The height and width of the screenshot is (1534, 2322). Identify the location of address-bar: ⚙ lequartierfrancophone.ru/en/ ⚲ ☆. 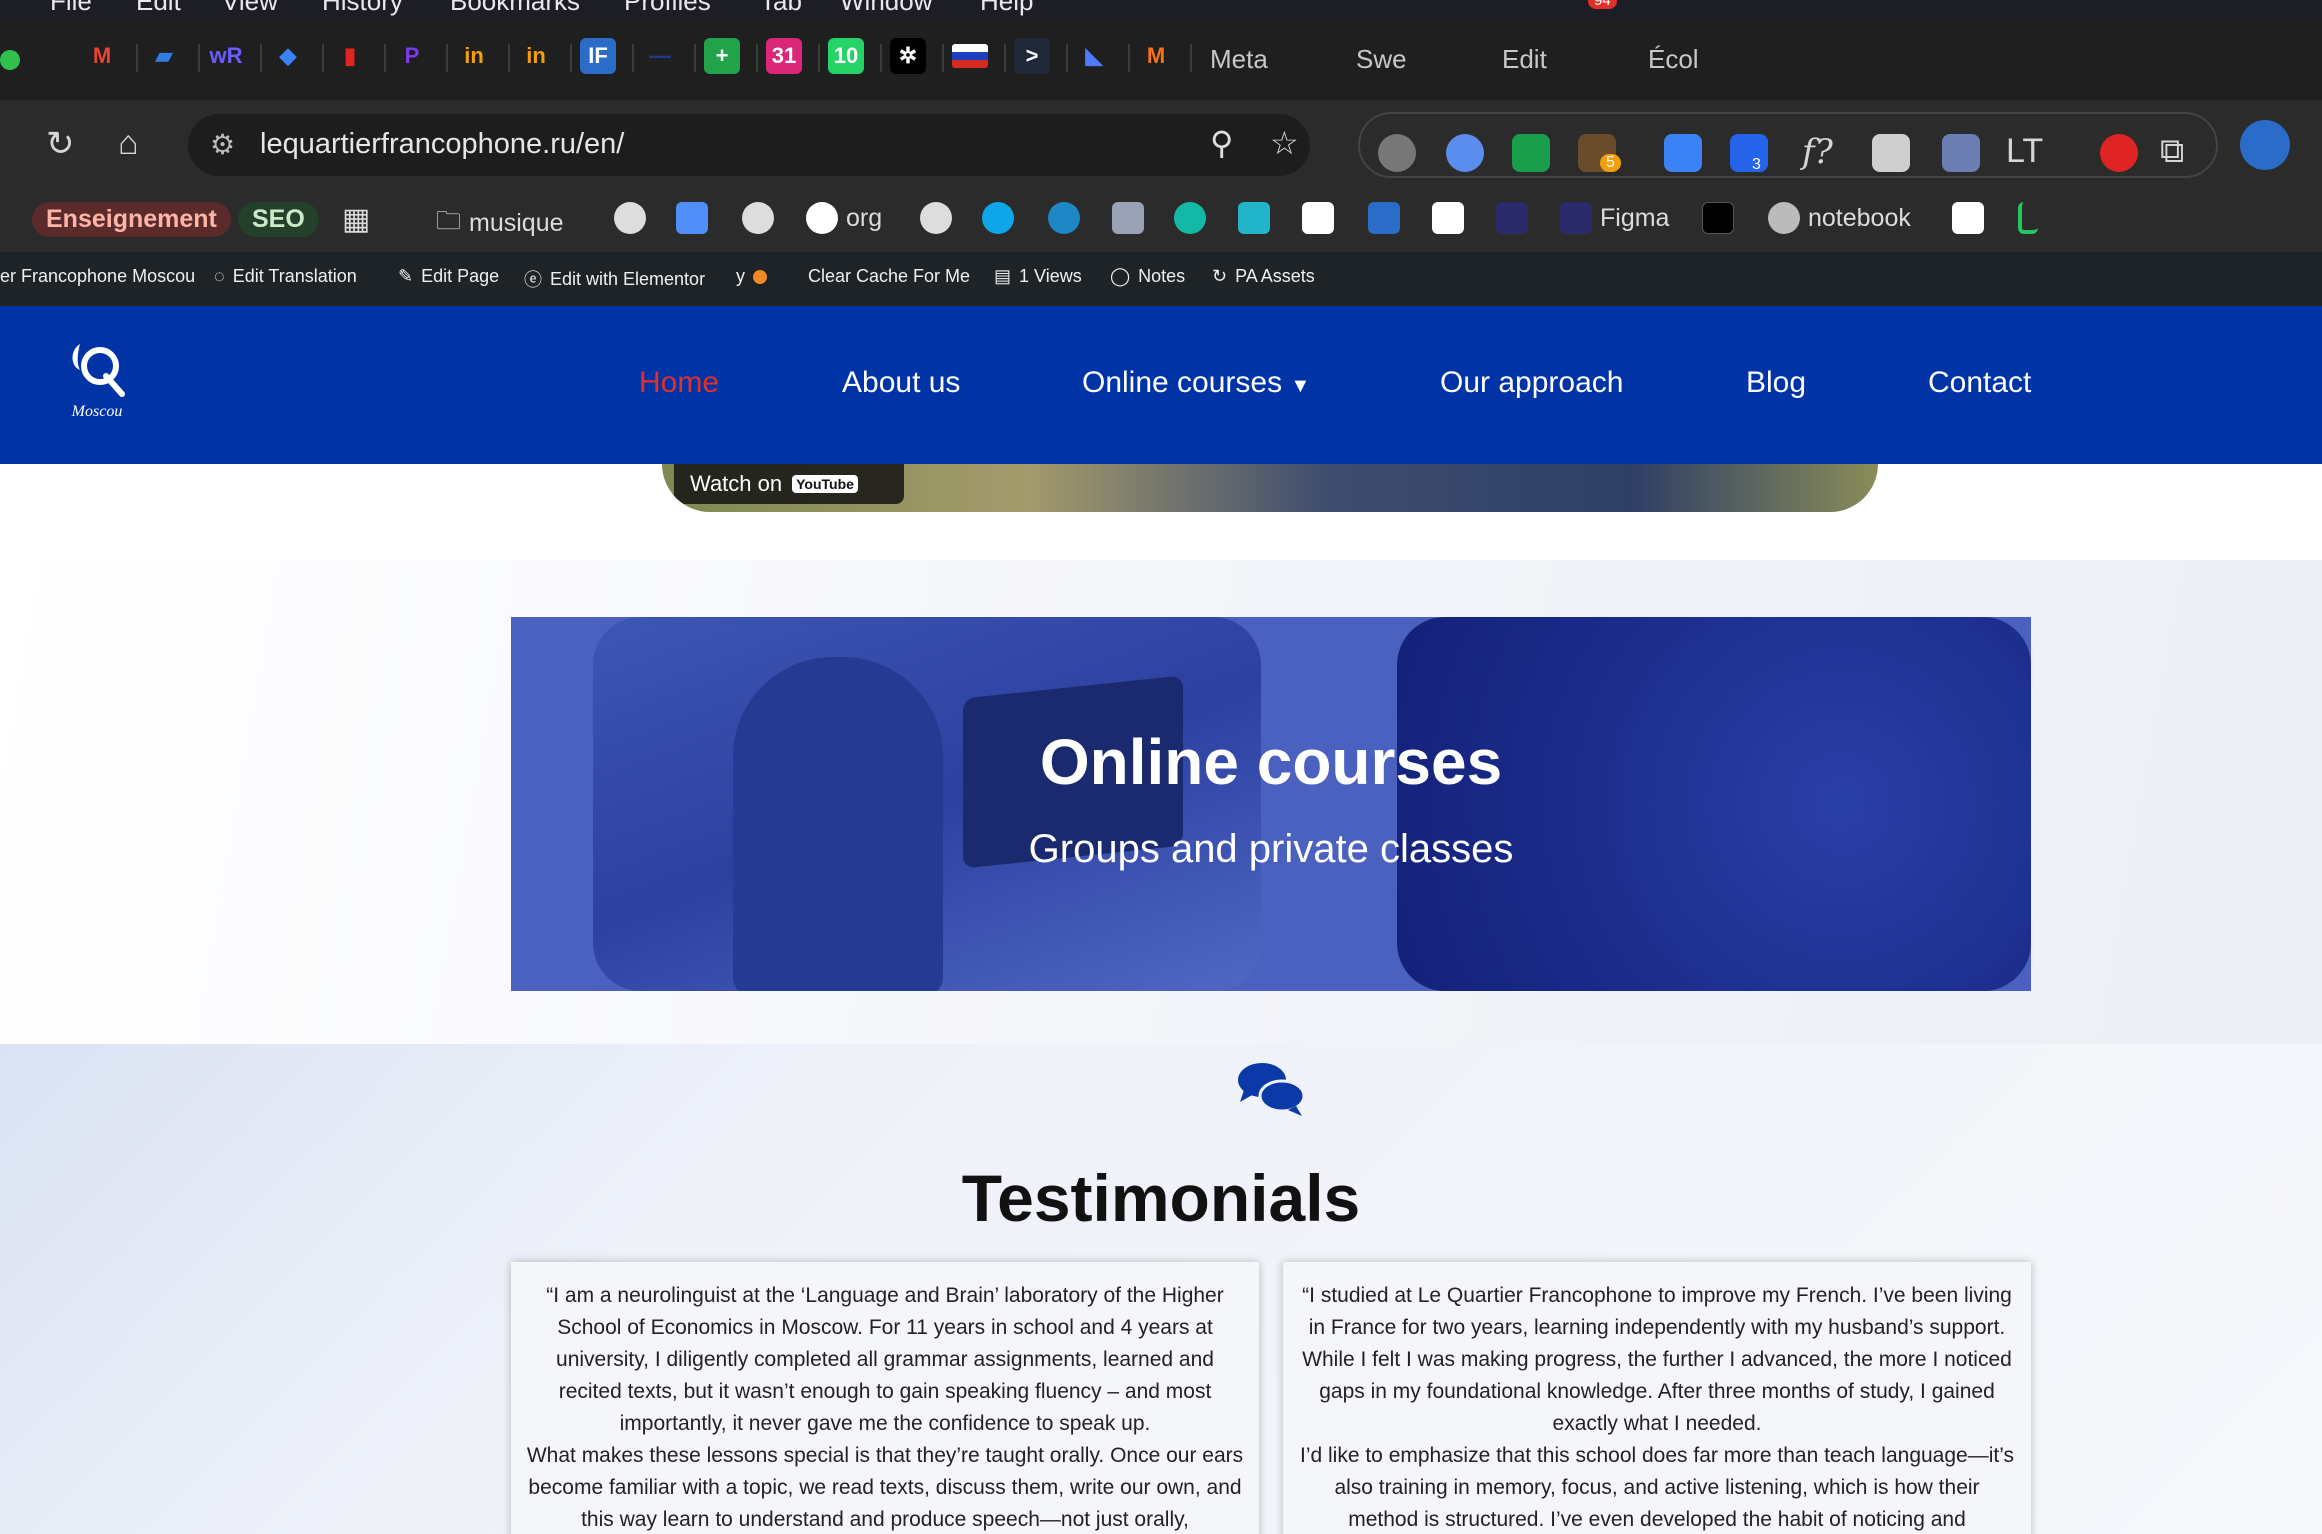
(749, 145).